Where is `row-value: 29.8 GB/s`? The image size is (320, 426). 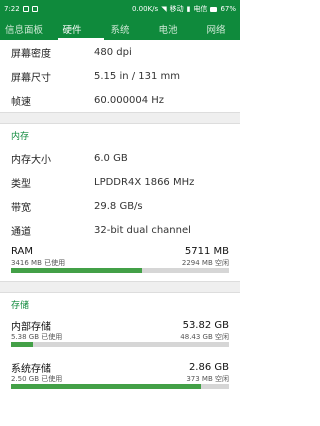 row-value: 29.8 GB/s is located at coordinates (118, 206).